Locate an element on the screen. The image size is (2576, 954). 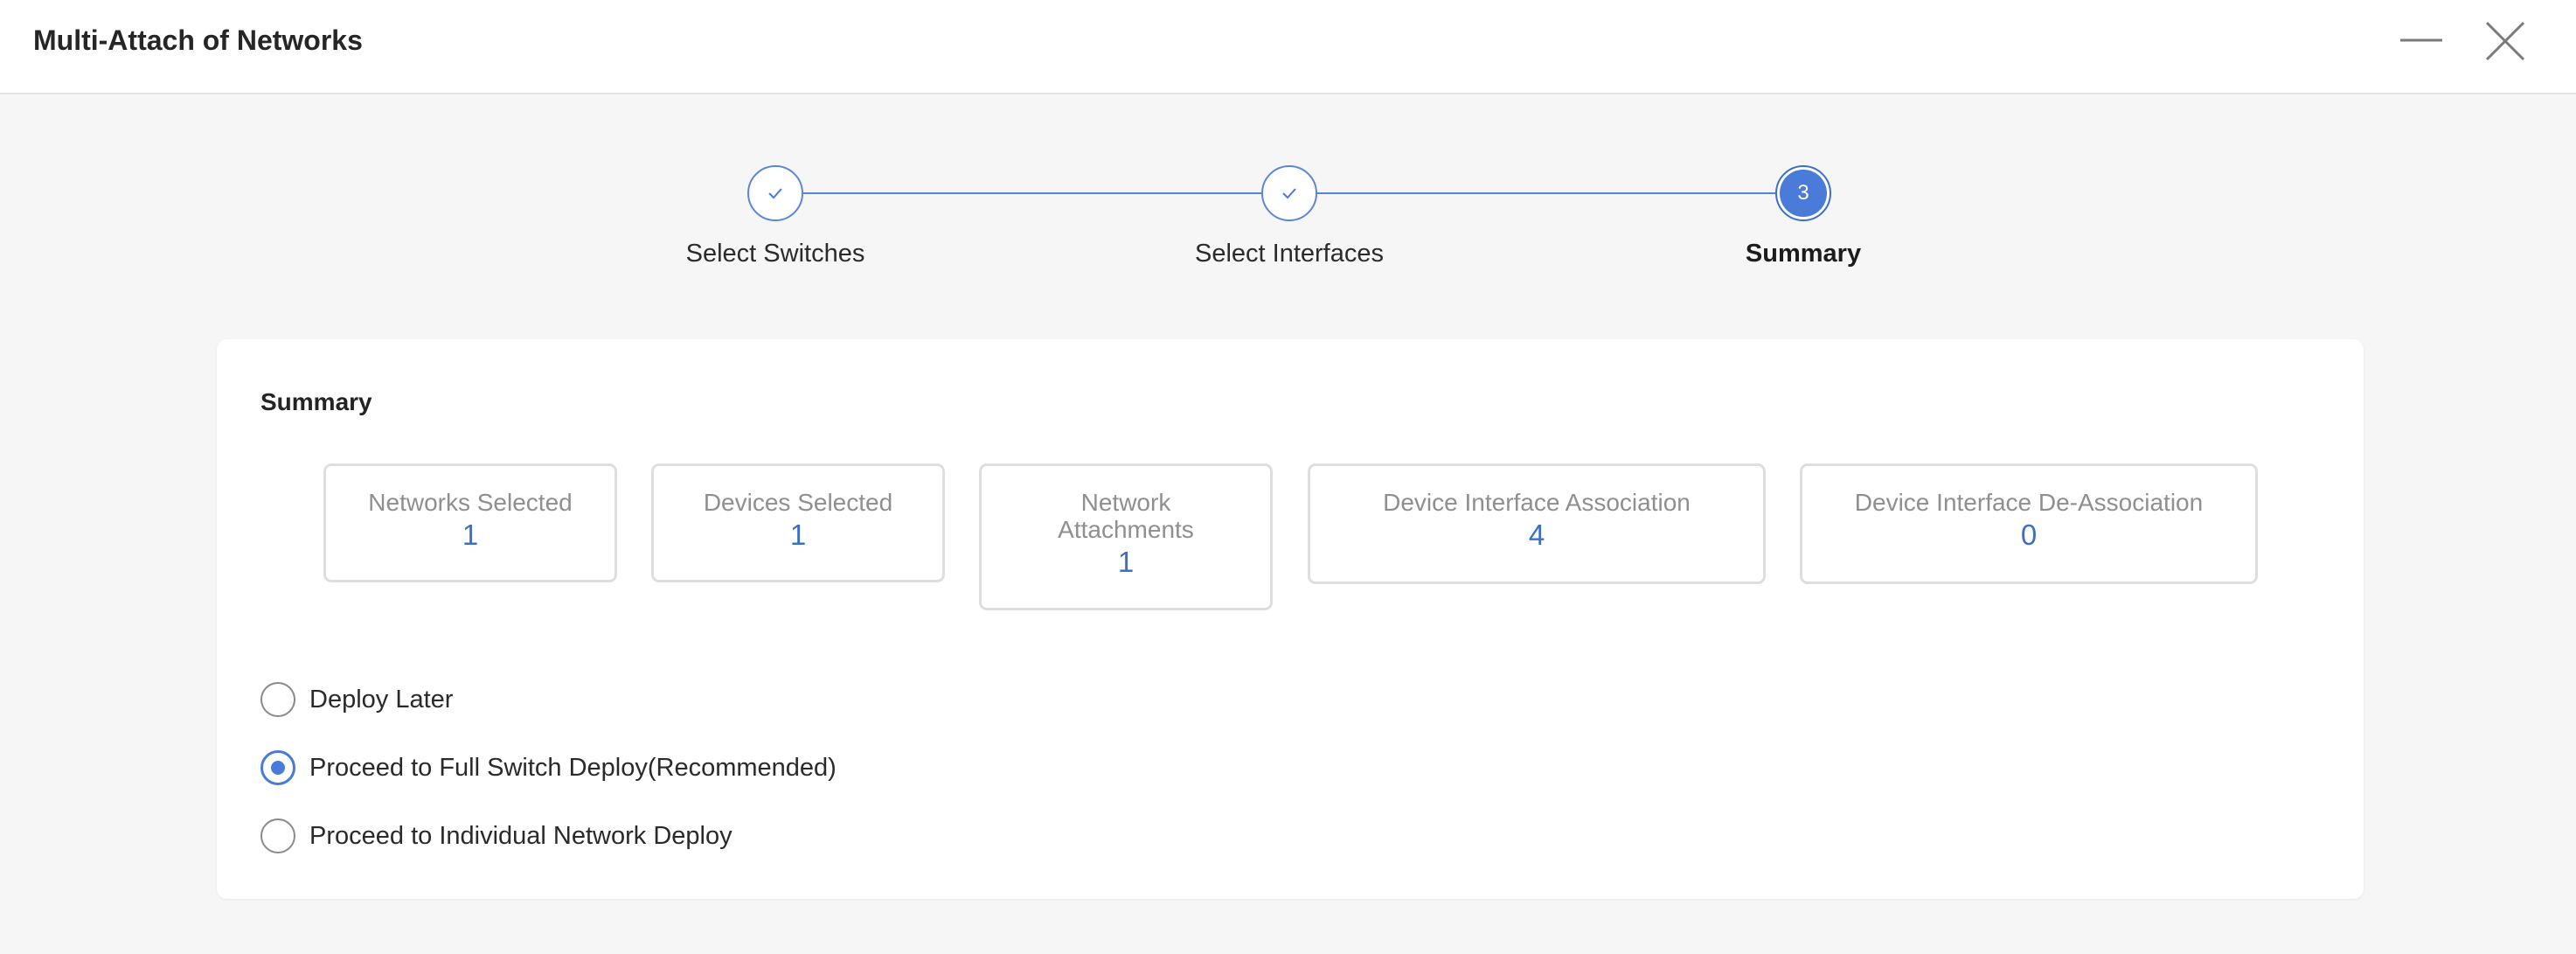
radio-selected-dot is located at coordinates (278, 768).